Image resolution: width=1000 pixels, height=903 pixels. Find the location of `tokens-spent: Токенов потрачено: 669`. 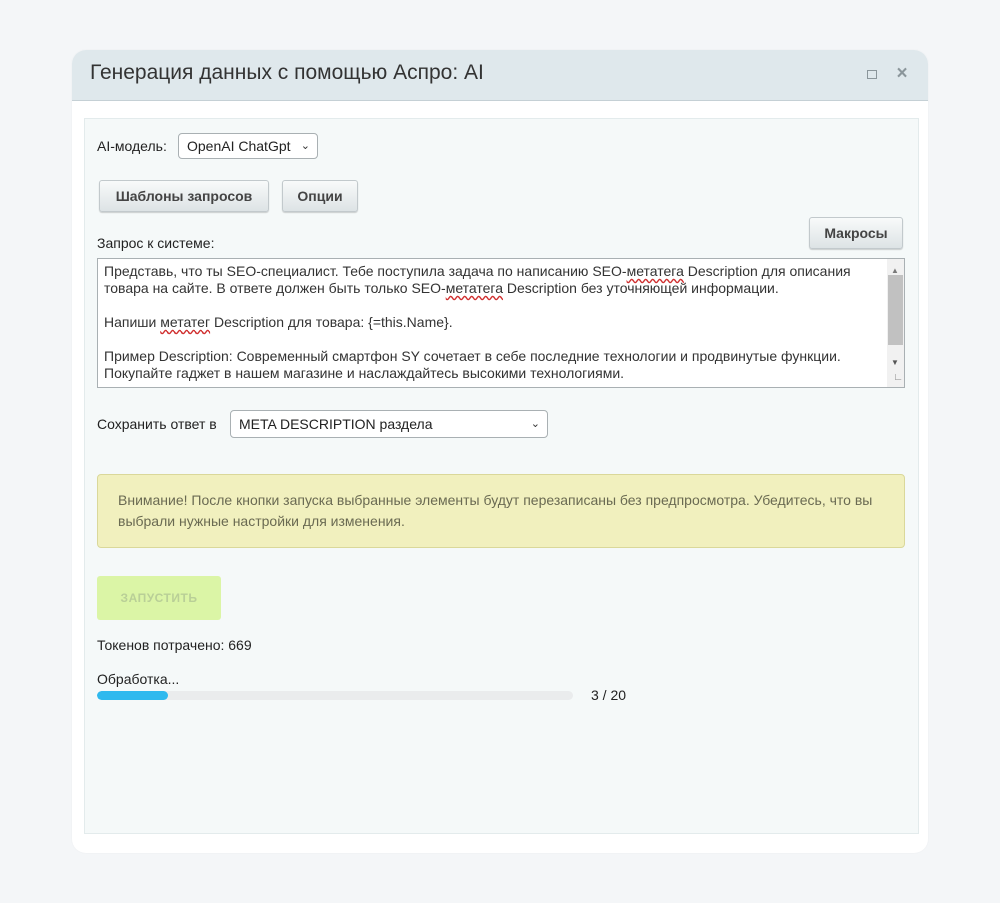

tokens-spent: Токенов потрачено: 669 is located at coordinates (174, 645).